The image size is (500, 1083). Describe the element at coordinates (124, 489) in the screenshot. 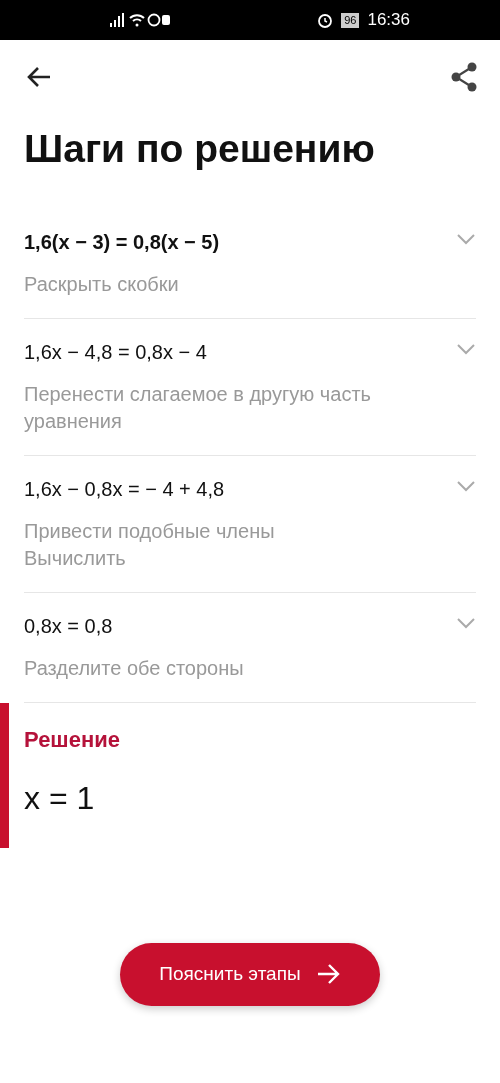

I see `step-equation: 1,6x − 0,8x = − 4 + 4,8` at that location.